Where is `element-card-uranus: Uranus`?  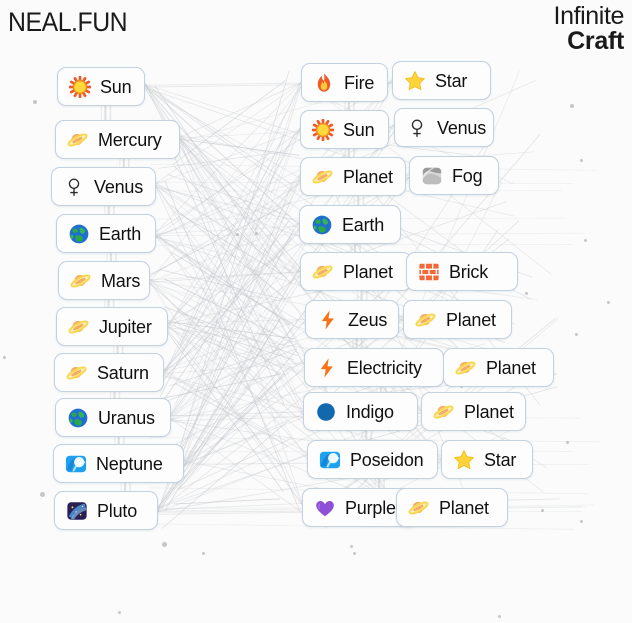
element-card-uranus: Uranus is located at coordinates (113, 417).